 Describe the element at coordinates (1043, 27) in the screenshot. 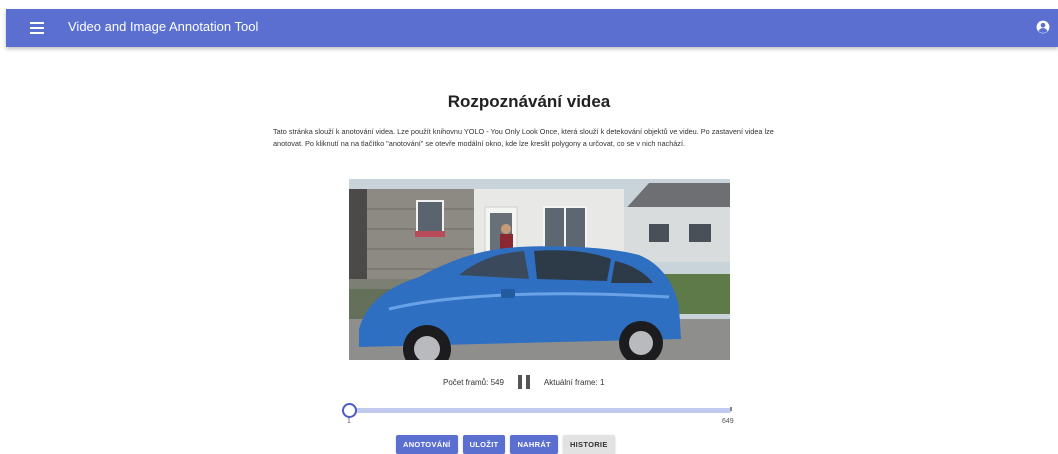

I see `account-circle-icon` at that location.